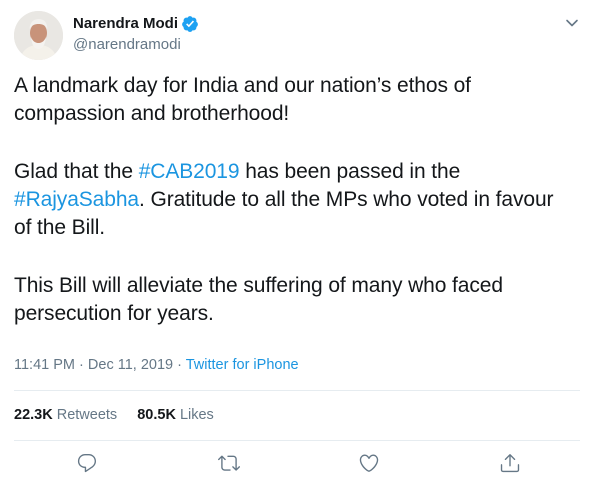 Image resolution: width=593 pixels, height=486 pixels. What do you see at coordinates (242, 365) in the screenshot?
I see `tweet-source-link: Twitter for iPhone` at bounding box center [242, 365].